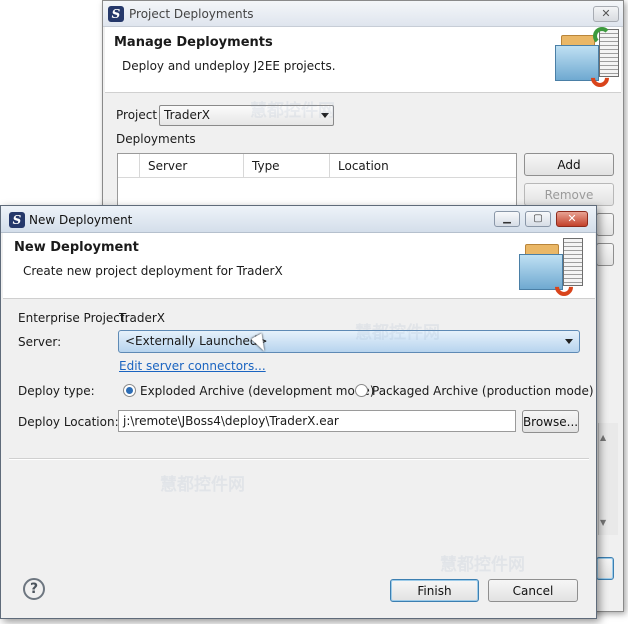 The image size is (628, 624). I want to click on packaged-archive-radio, so click(361, 390).